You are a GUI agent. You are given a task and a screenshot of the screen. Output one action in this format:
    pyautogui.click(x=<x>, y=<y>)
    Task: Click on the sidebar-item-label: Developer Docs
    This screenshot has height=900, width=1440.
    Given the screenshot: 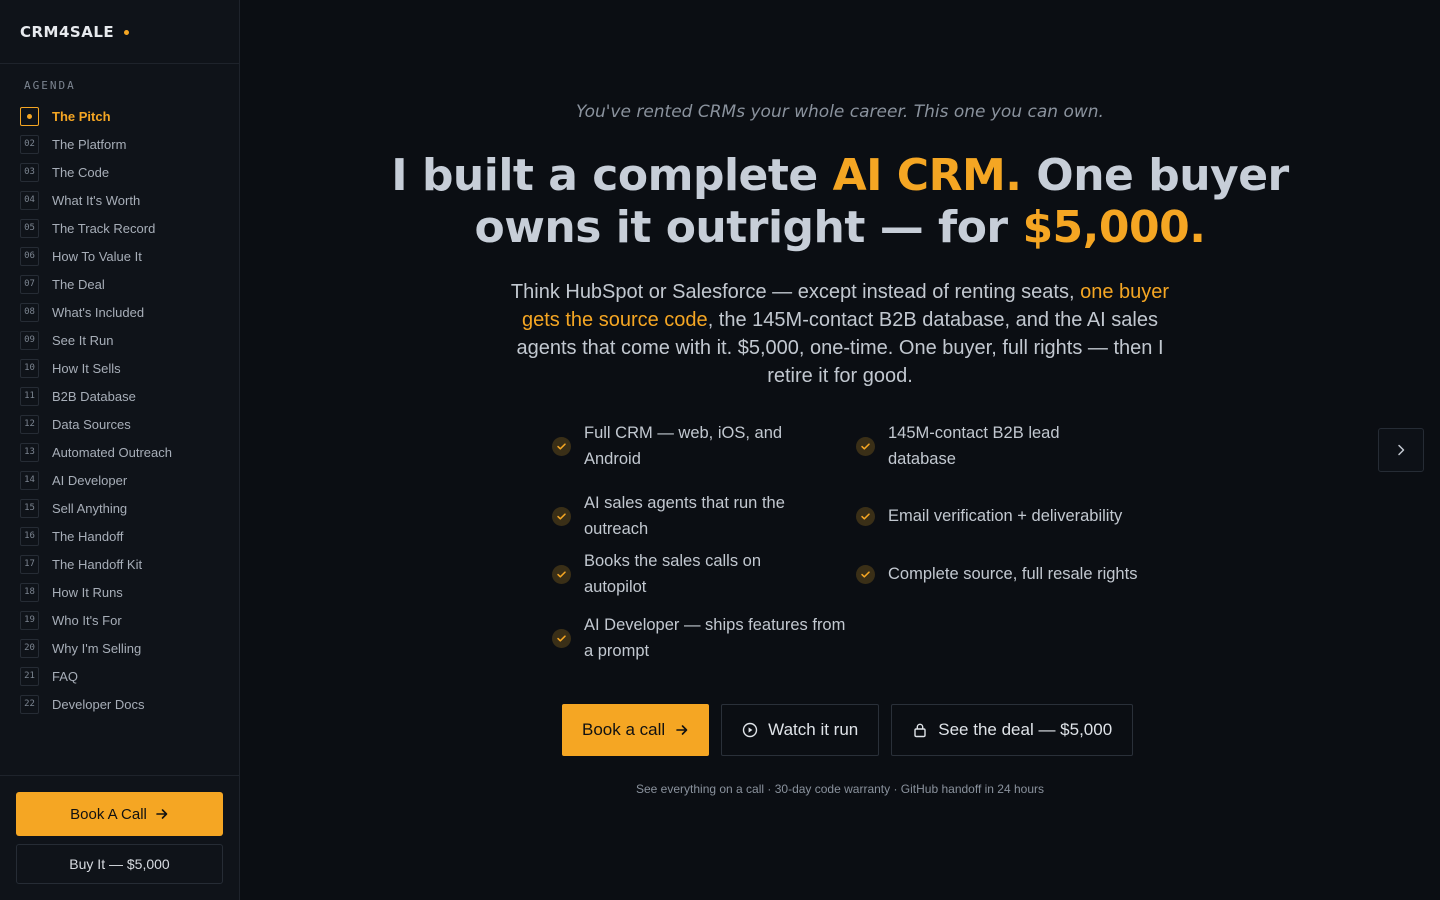 What is the action you would take?
    pyautogui.click(x=98, y=704)
    